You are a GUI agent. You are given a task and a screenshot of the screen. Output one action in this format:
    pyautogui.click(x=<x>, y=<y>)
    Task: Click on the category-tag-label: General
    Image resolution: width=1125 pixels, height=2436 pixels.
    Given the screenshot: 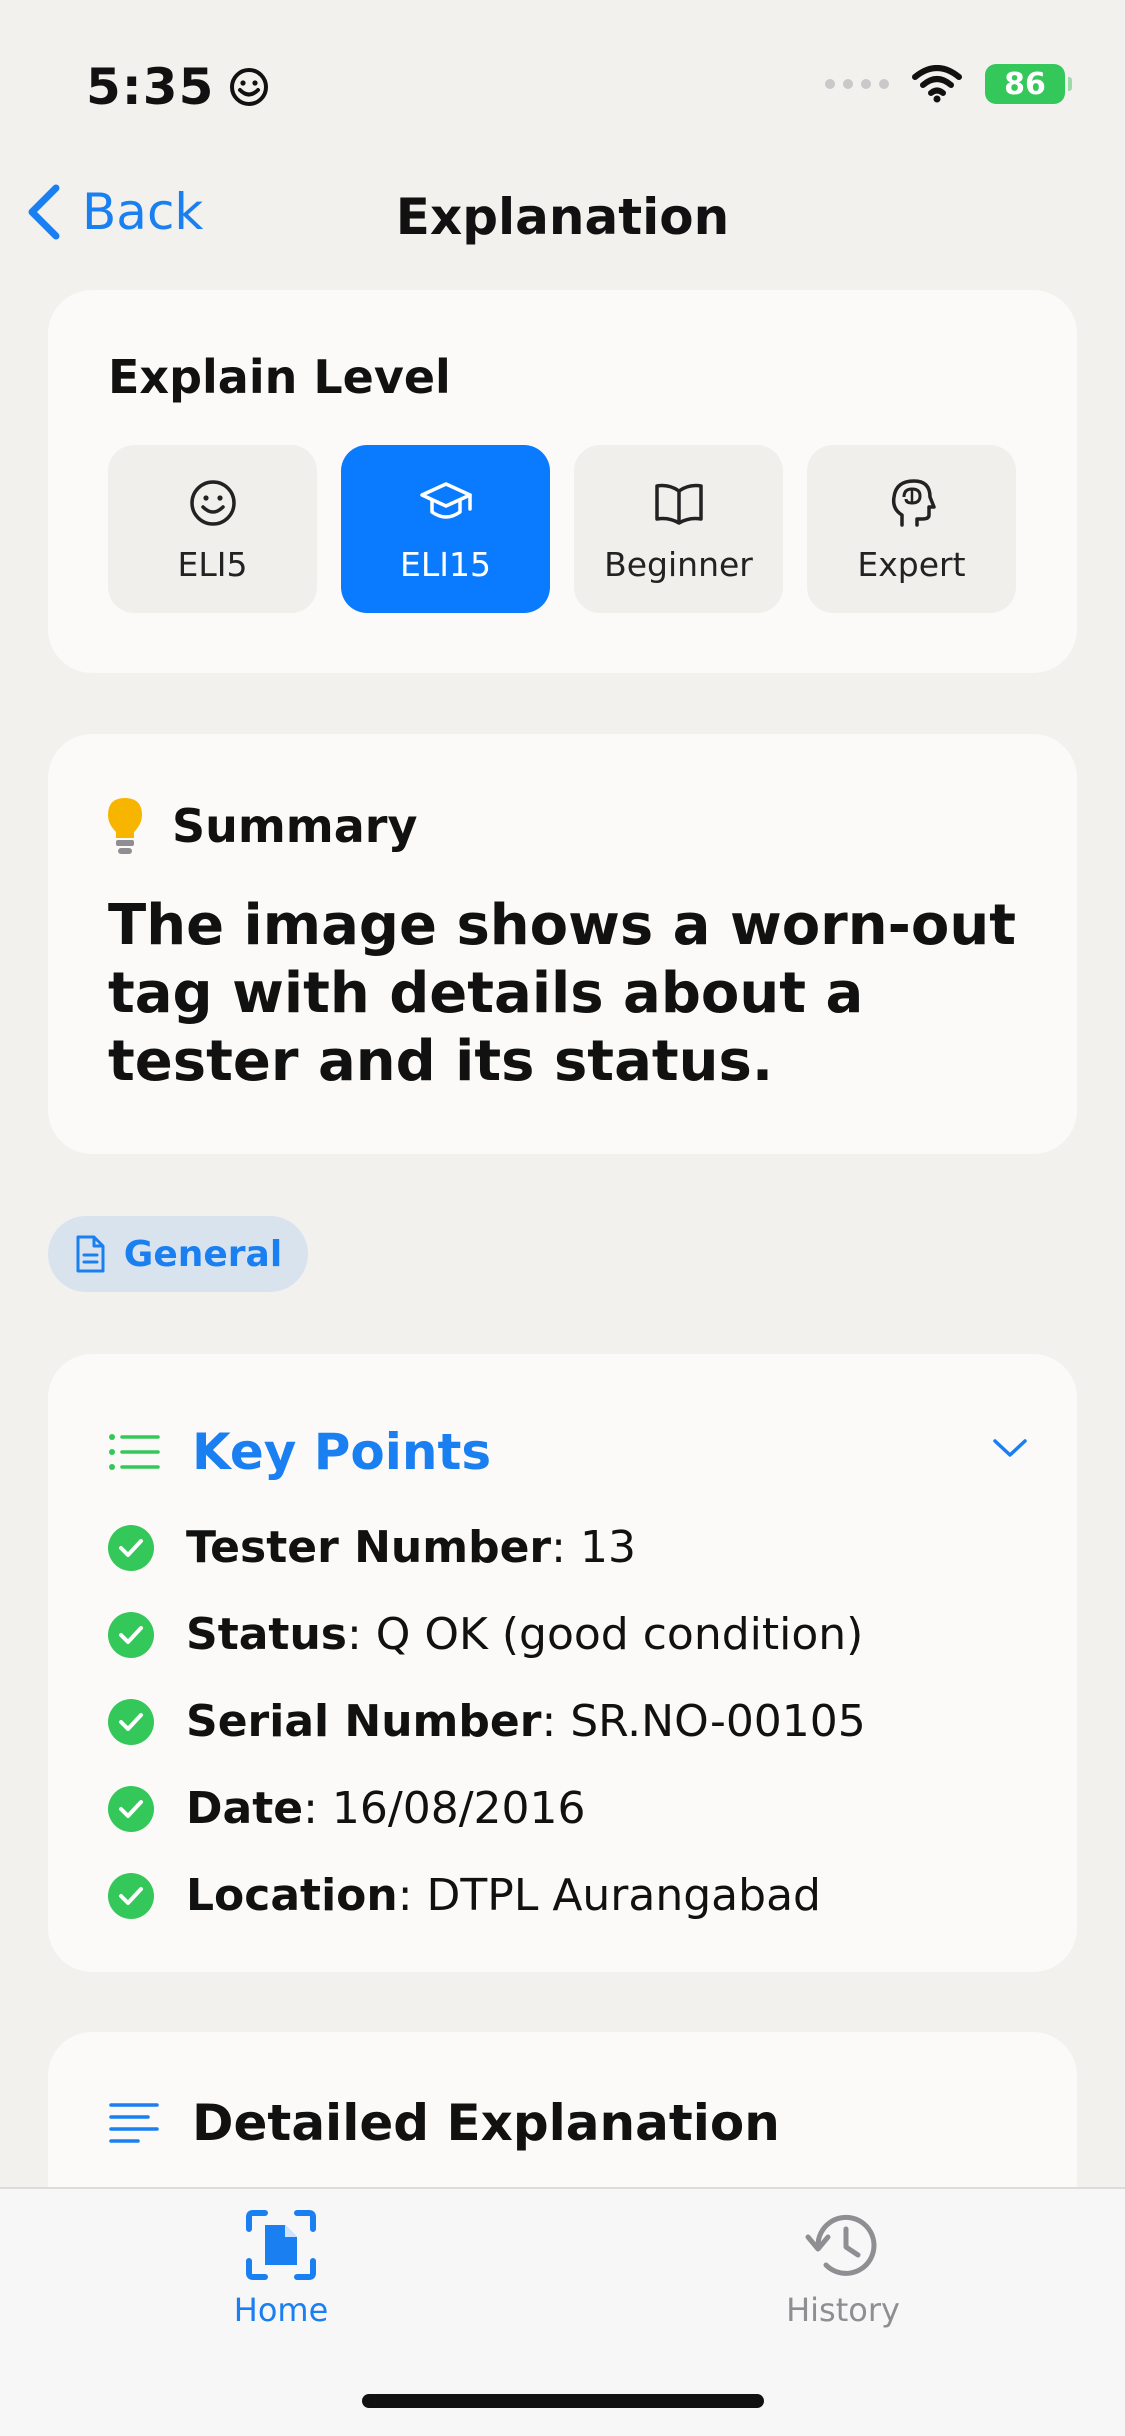 What is the action you would take?
    pyautogui.click(x=203, y=1254)
    